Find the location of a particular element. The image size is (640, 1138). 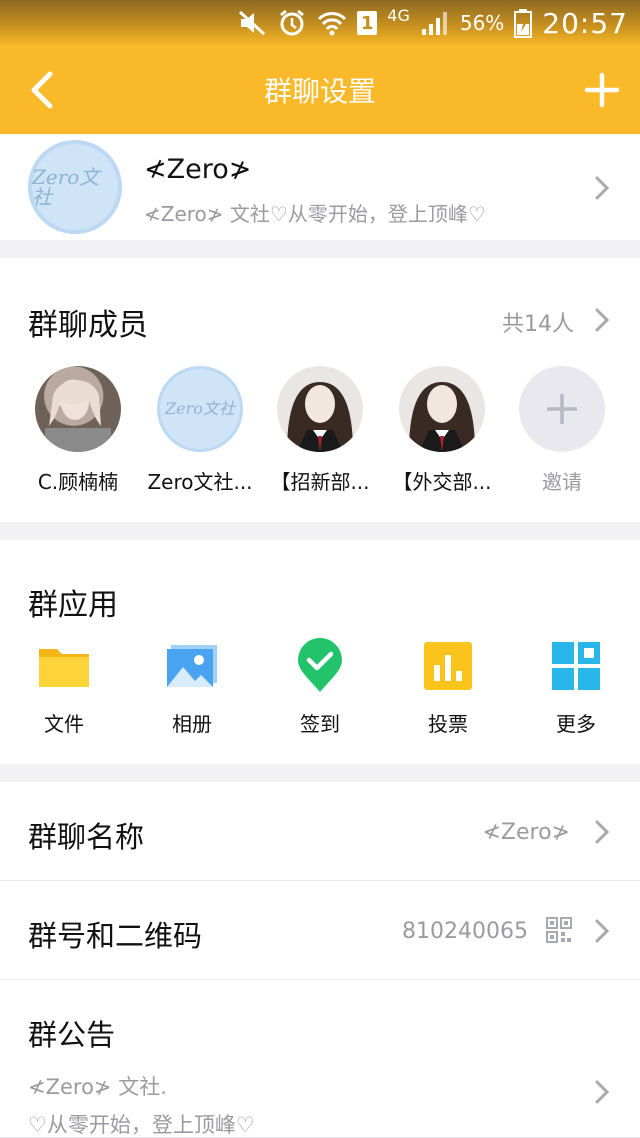

status-bar: 1 4G 56% 20:57 is located at coordinates (320, 23).